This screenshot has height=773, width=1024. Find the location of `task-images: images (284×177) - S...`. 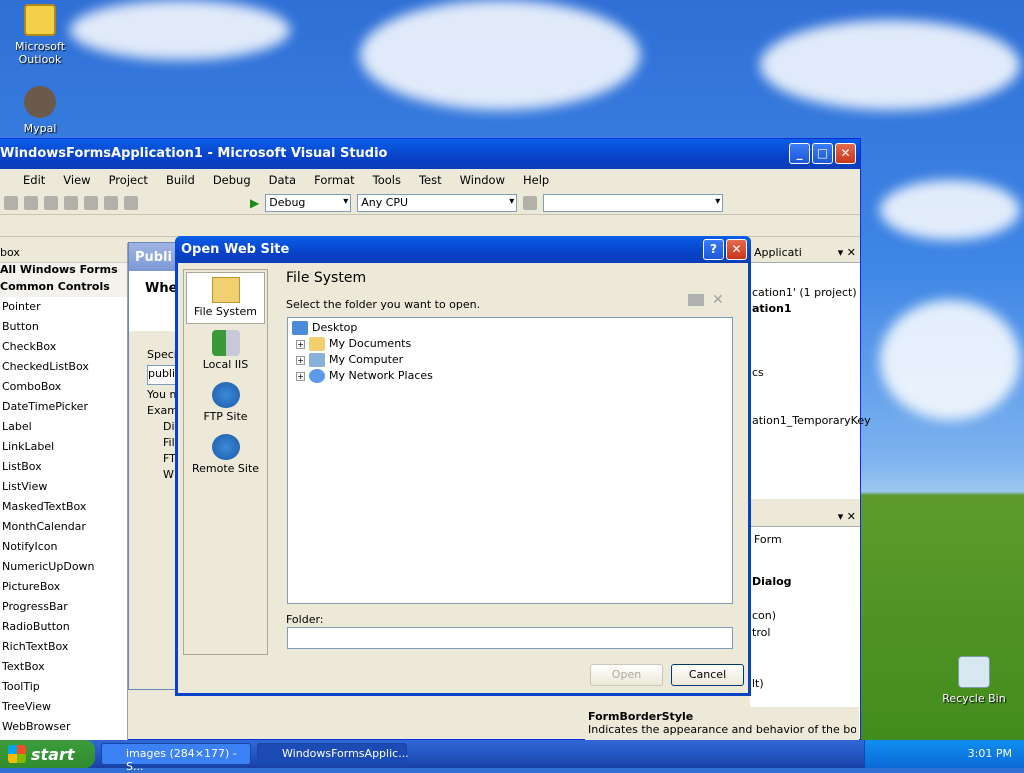

task-images: images (284×177) - S... is located at coordinates (176, 758).